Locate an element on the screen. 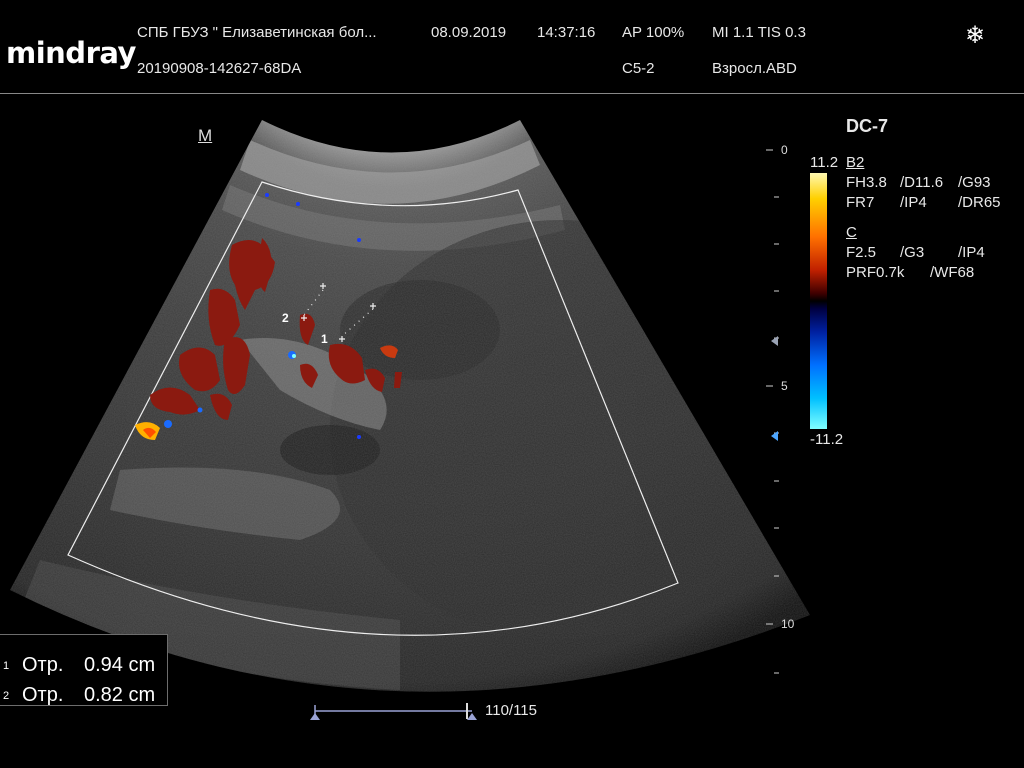 Image resolution: width=1024 pixels, height=768 pixels. c-param: /G3 is located at coordinates (912, 252).